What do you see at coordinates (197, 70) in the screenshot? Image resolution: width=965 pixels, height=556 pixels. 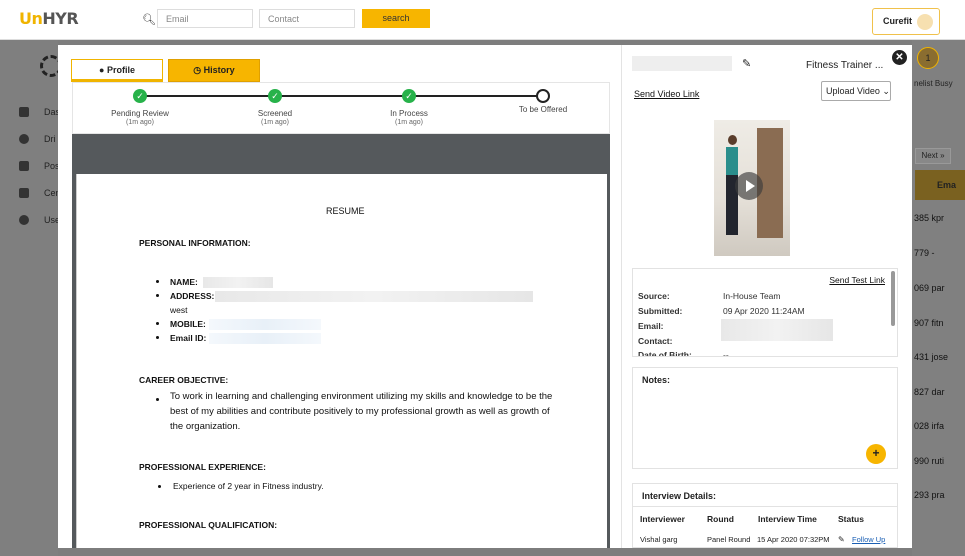 I see `clock-icon: ◷` at bounding box center [197, 70].